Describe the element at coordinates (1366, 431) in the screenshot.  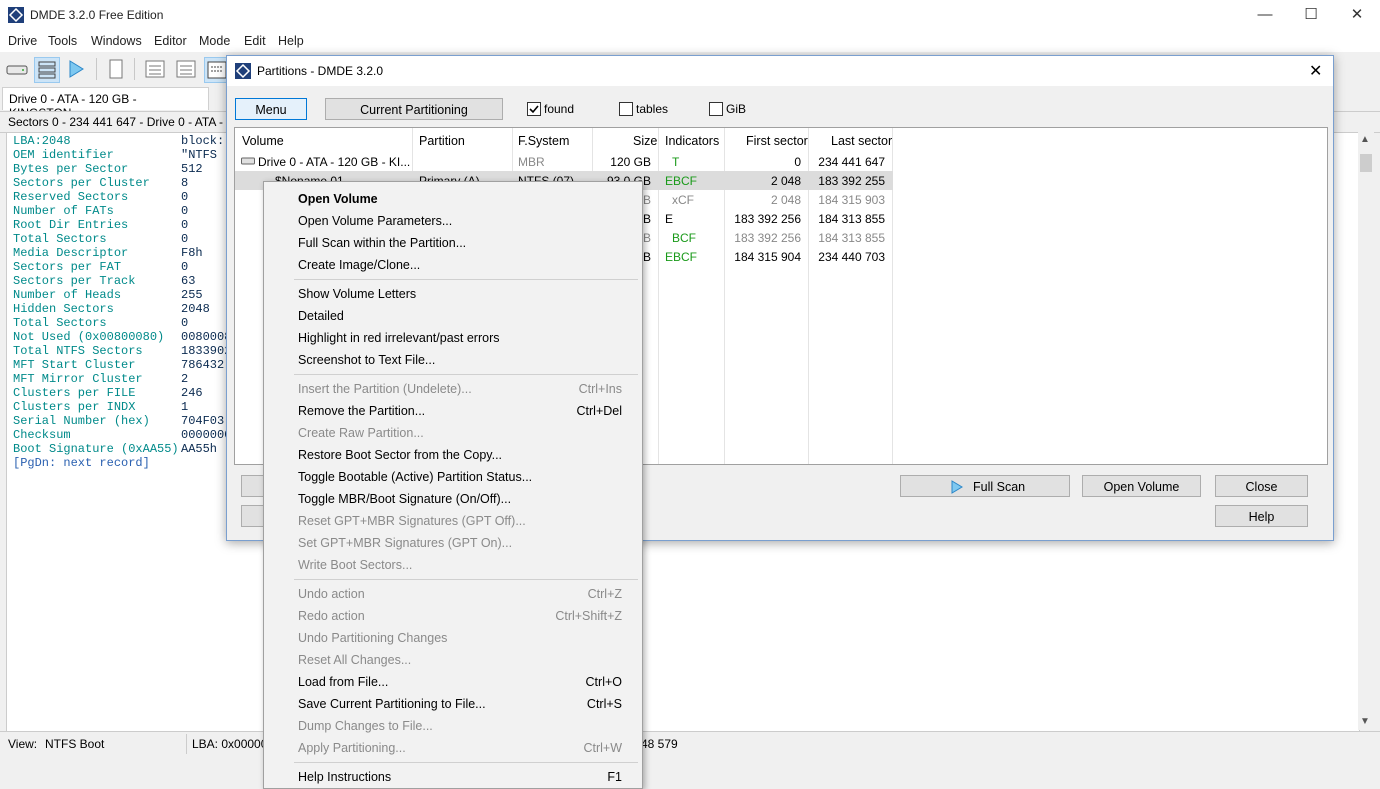
I see `vertical-scrollbar: ▲ ▼` at that location.